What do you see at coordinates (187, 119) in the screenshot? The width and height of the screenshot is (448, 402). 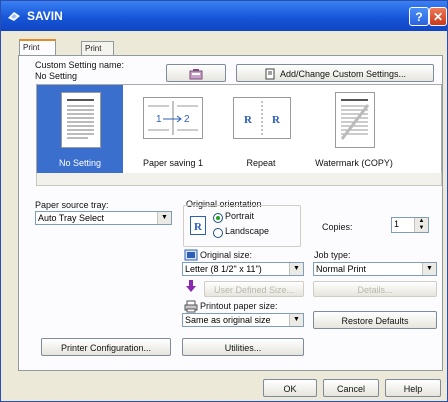 I see `svg-text: 2` at bounding box center [187, 119].